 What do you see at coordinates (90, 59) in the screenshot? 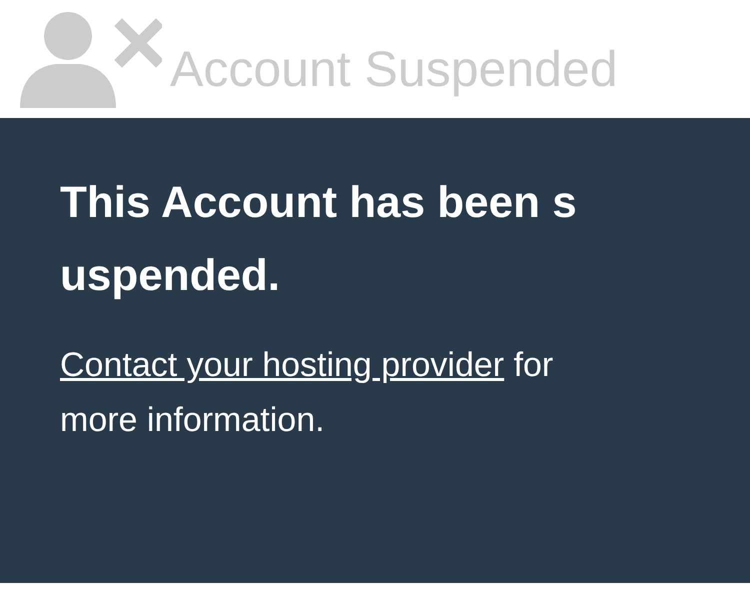
I see `user-blocked-icon` at bounding box center [90, 59].